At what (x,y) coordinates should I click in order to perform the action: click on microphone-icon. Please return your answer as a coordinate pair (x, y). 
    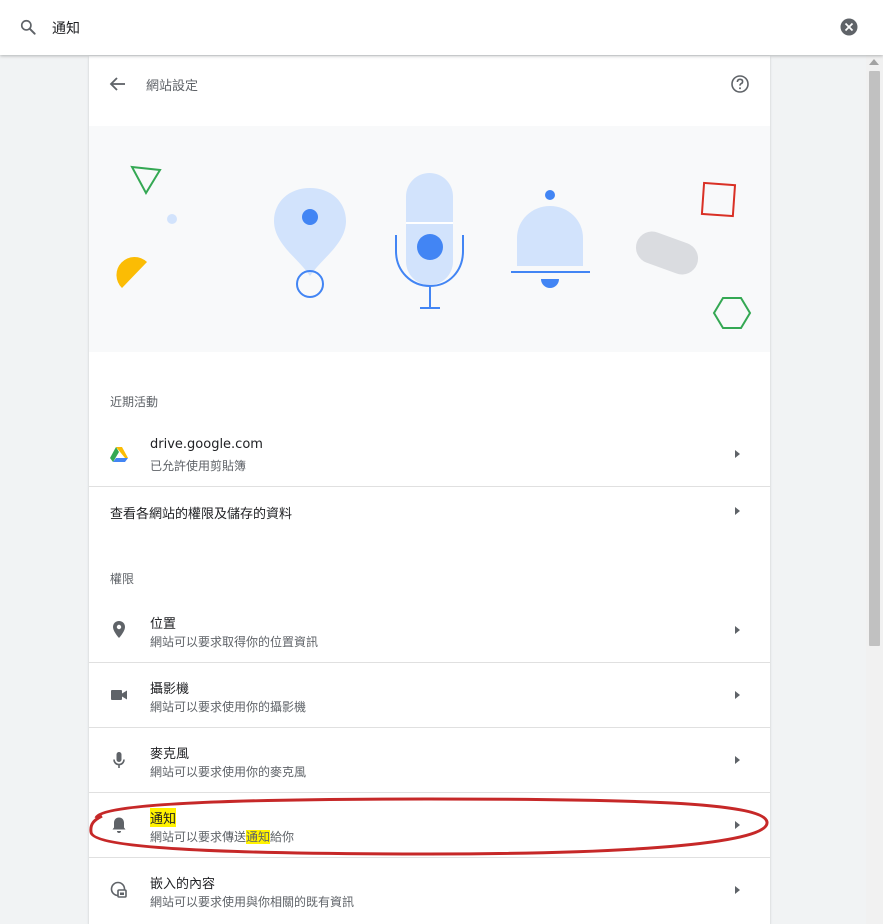
    Looking at the image, I should click on (119, 760).